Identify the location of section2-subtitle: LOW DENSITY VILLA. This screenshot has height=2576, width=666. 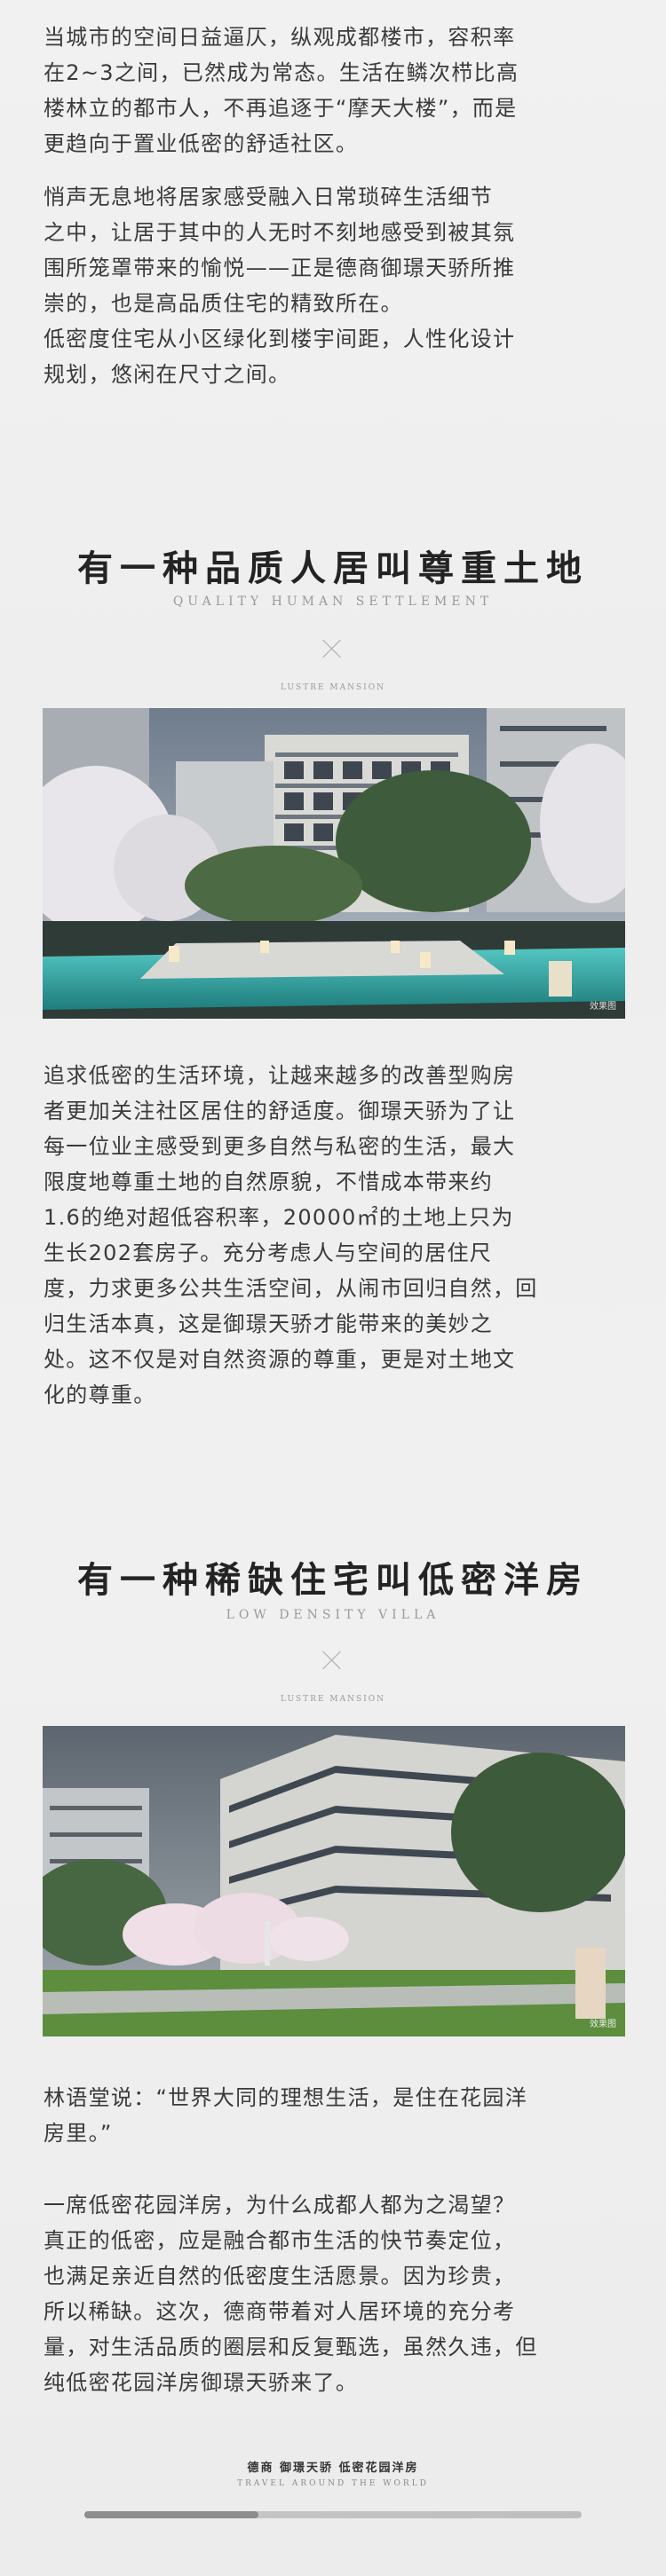
(333, 1615).